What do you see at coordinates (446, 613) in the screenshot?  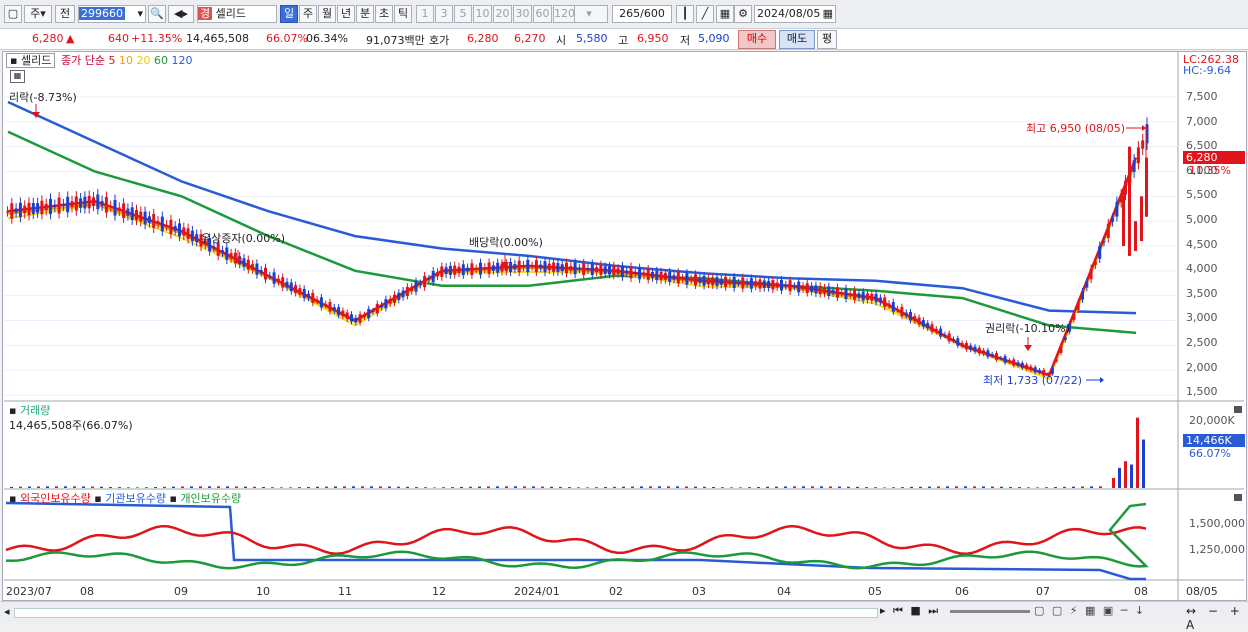 I see `horizontal-scrollbar` at bounding box center [446, 613].